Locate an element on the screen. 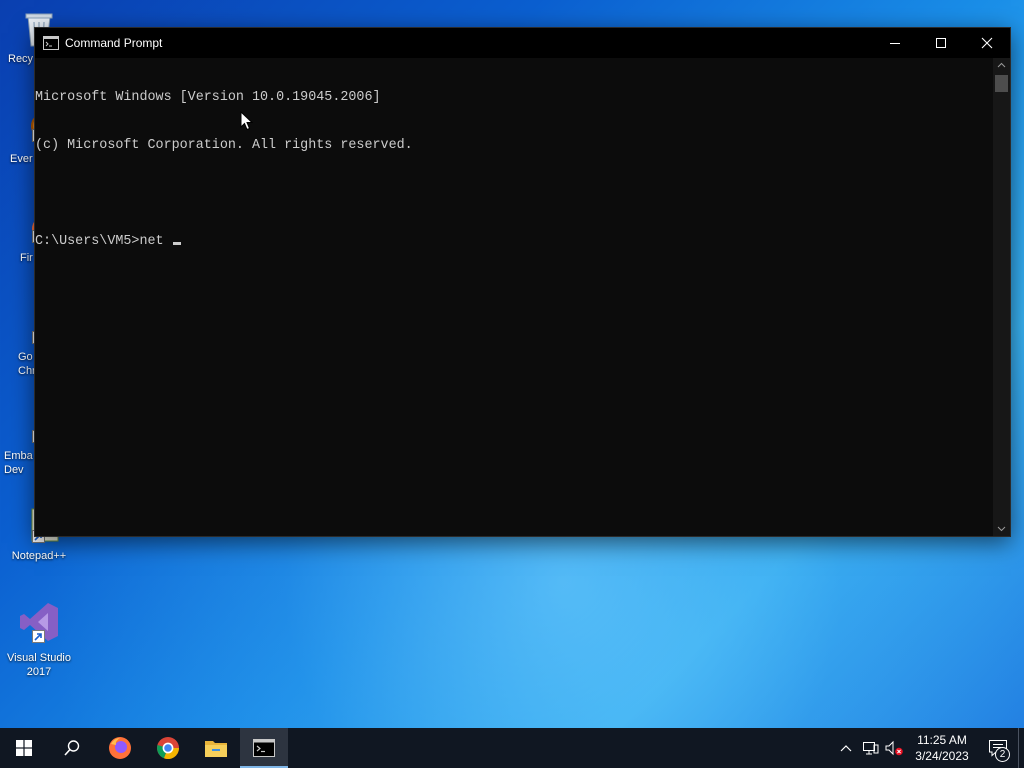  scroll-down-button is located at coordinates (1001, 529).